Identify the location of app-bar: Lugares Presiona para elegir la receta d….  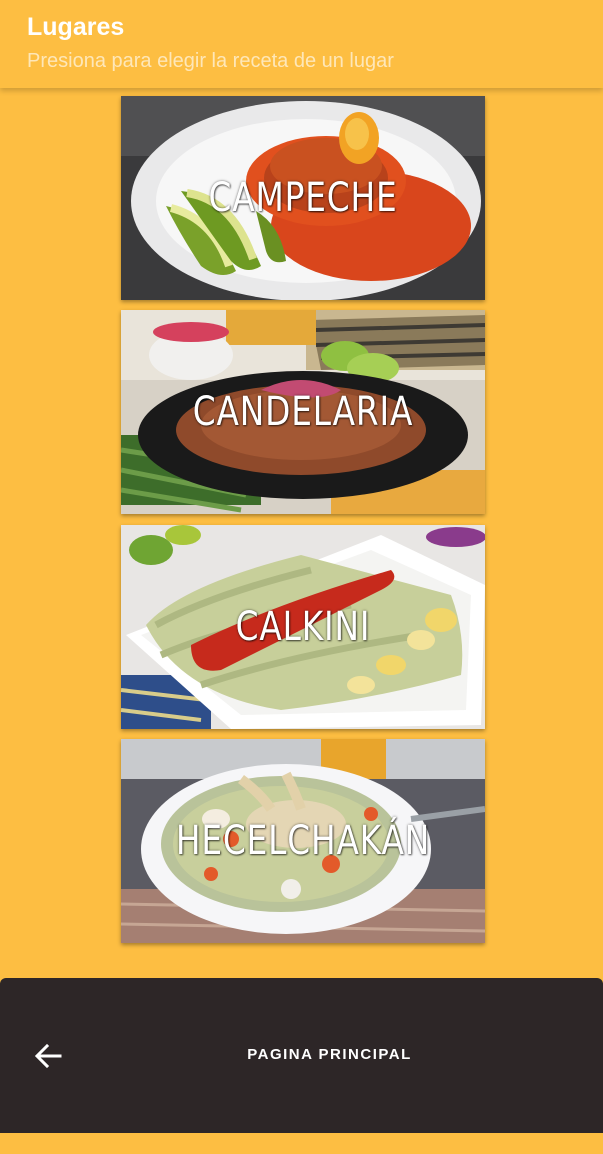
(301, 44).